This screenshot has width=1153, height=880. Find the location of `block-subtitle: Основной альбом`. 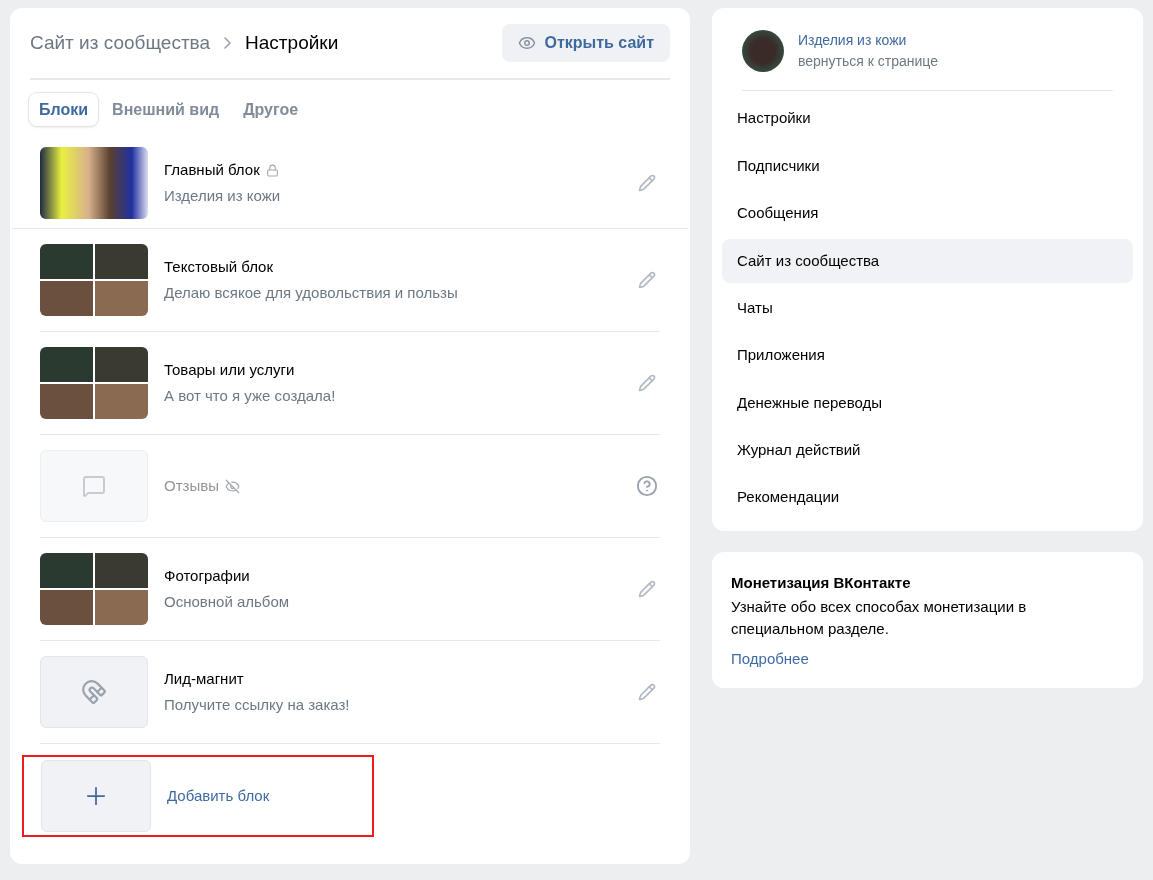

block-subtitle: Основной альбом is located at coordinates (227, 601).